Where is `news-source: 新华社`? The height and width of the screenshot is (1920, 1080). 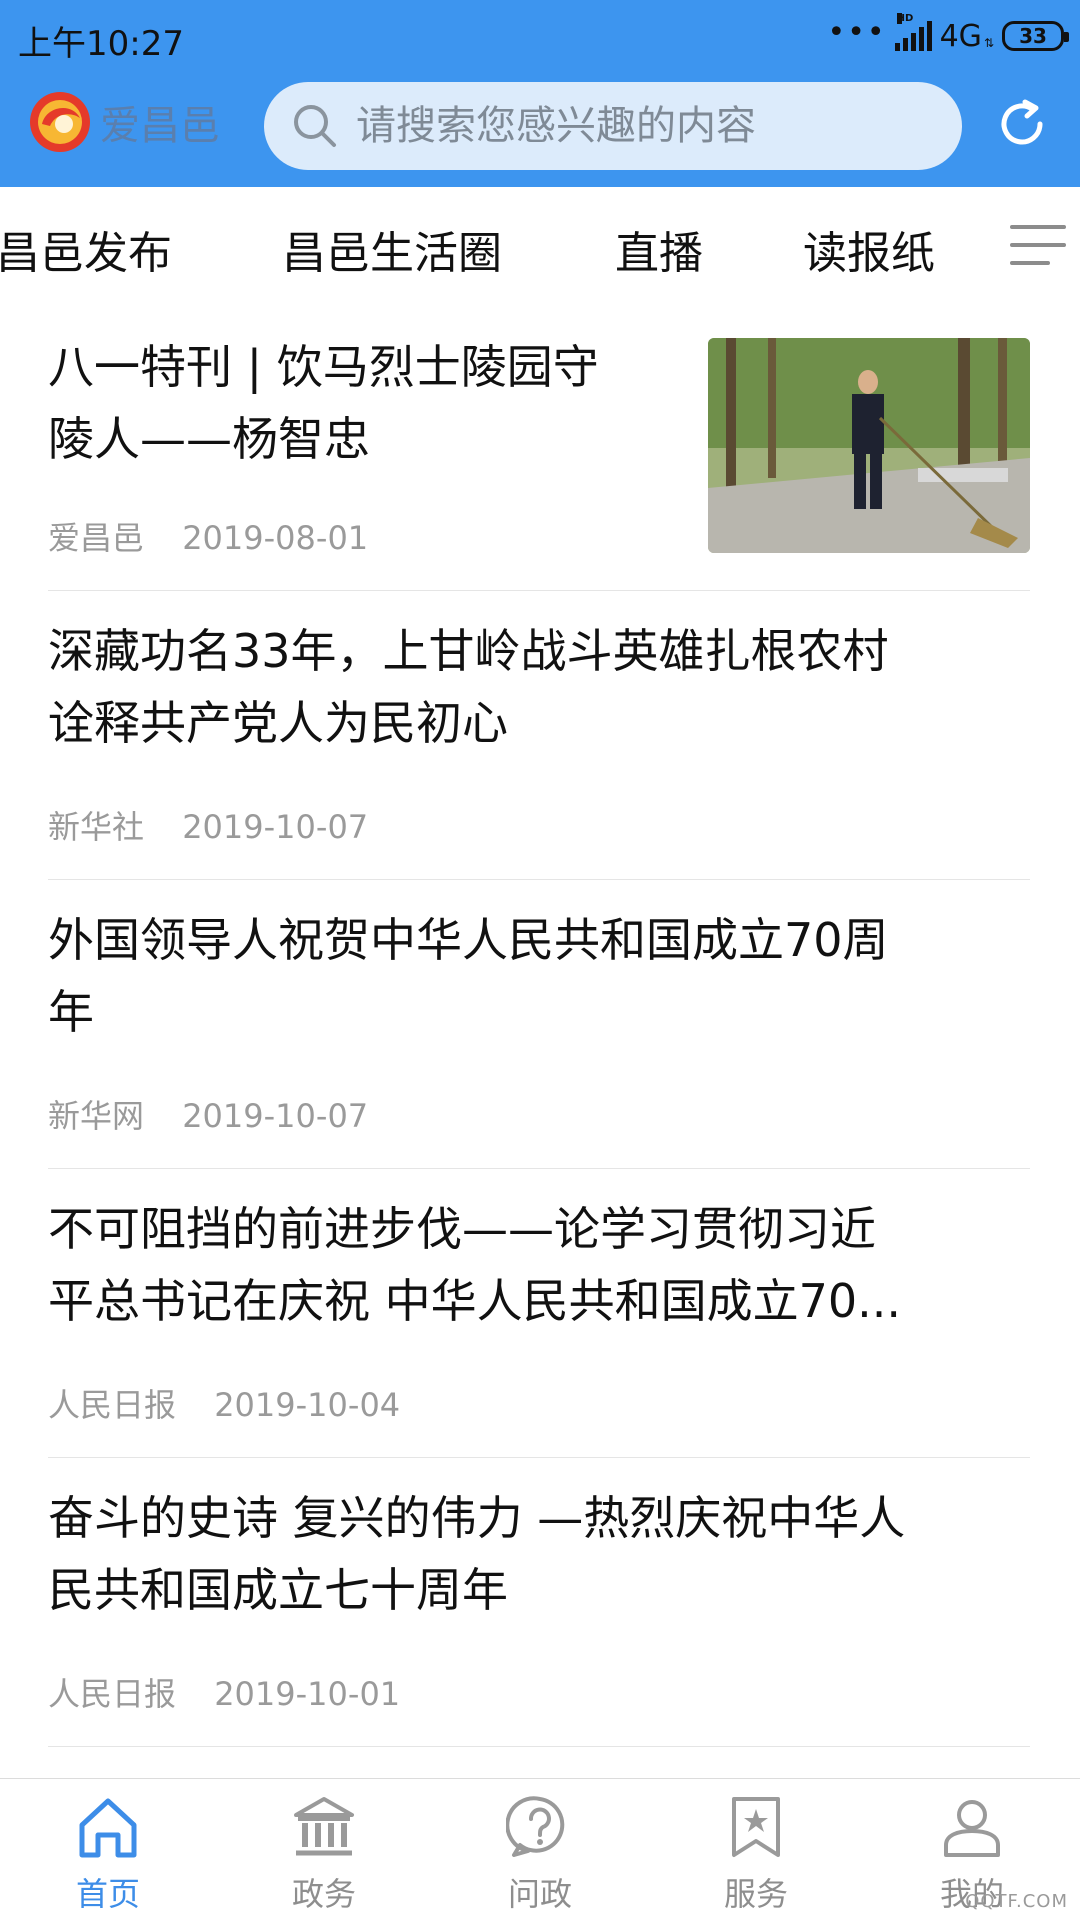 news-source: 新华社 is located at coordinates (96, 827).